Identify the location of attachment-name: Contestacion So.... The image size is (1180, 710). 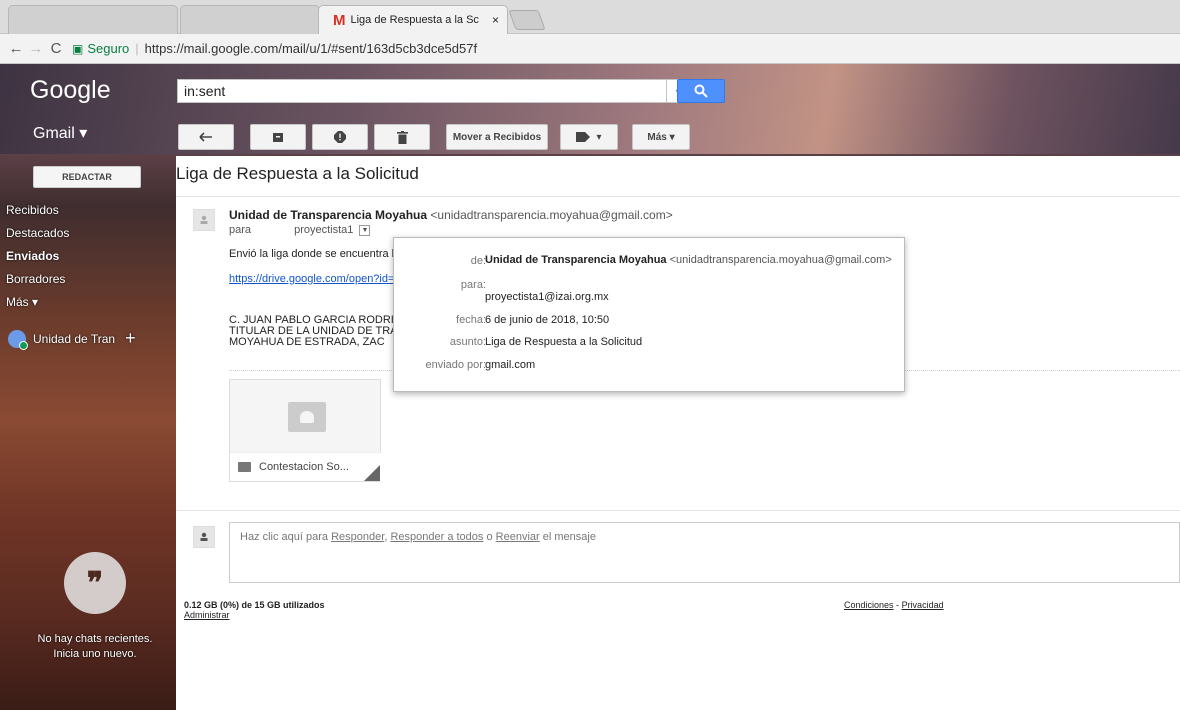
(304, 467).